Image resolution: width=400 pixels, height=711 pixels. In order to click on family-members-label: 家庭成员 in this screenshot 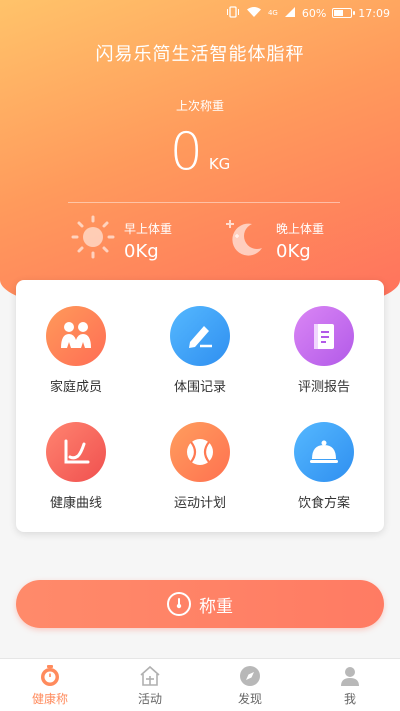, I will do `click(75, 387)`.